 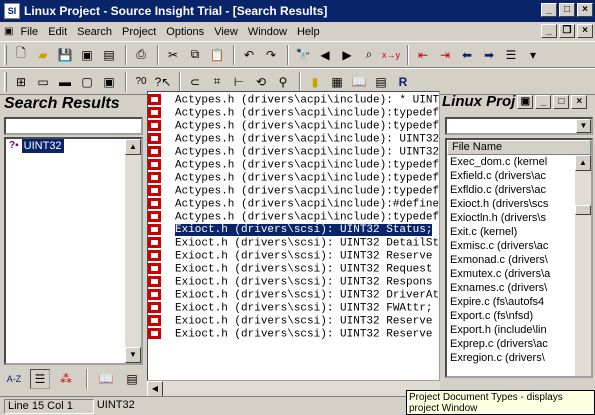 I want to click on menu-file: File, so click(x=29, y=32).